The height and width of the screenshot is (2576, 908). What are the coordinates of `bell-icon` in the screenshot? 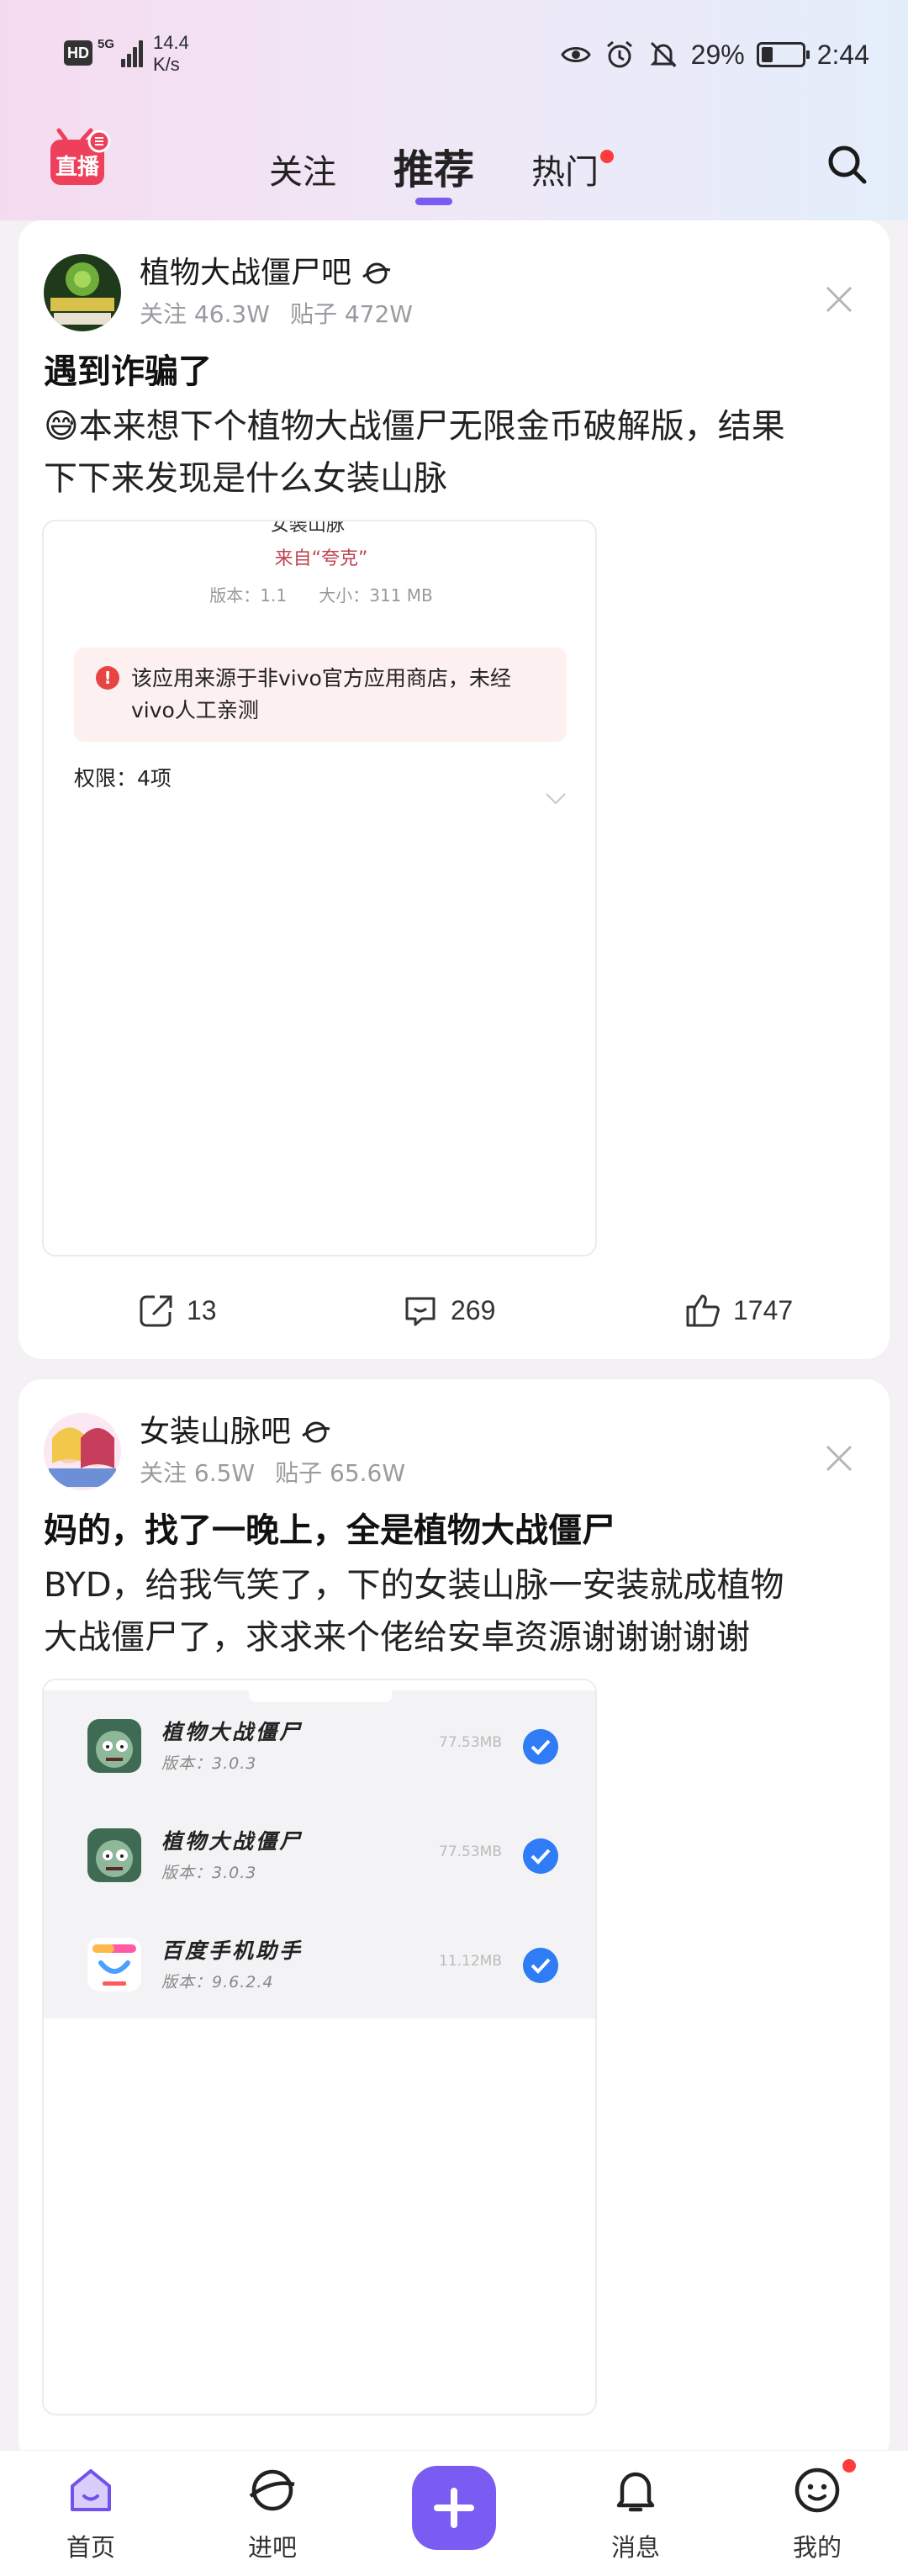 It's located at (635, 2492).